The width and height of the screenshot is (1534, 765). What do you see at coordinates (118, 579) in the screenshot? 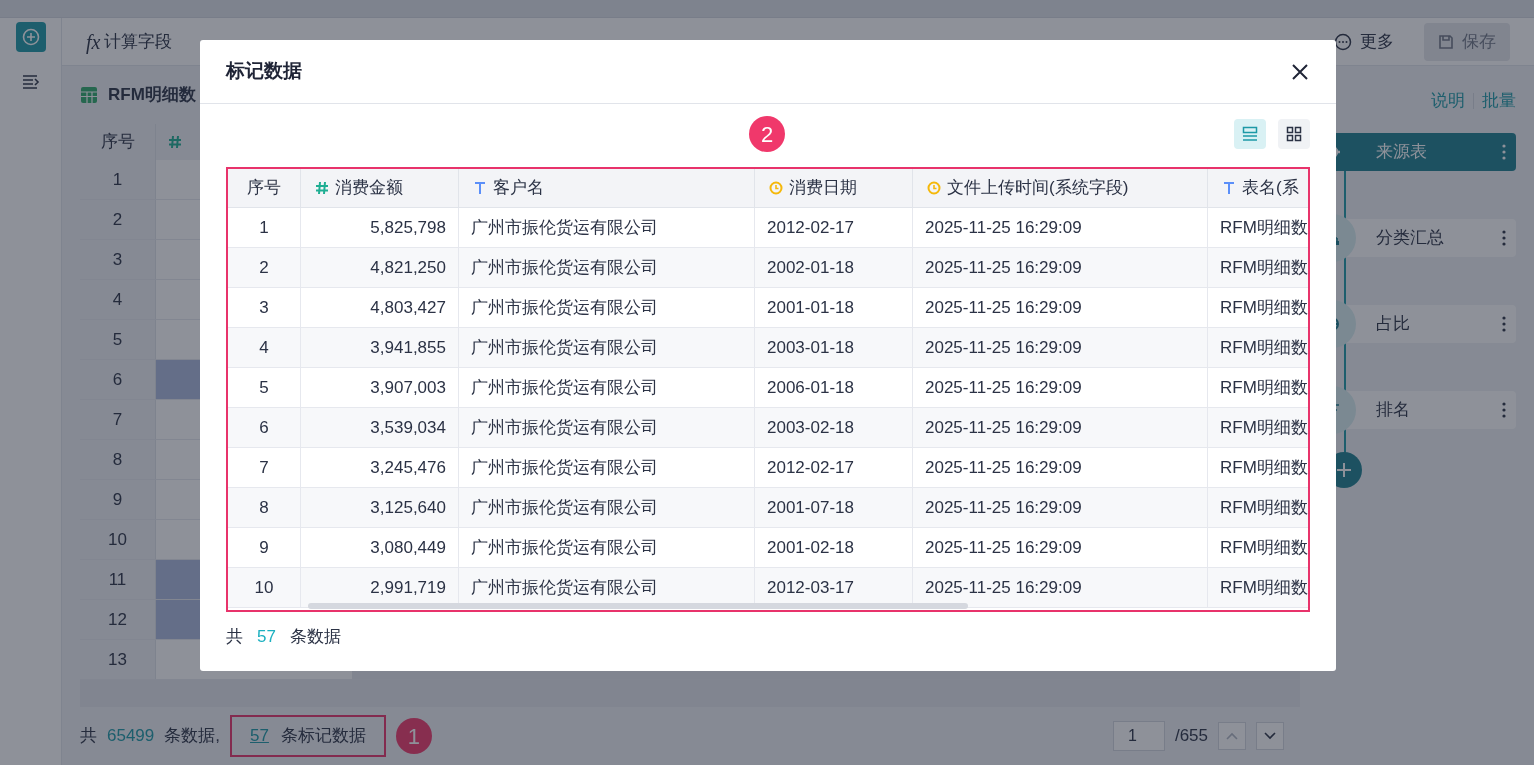
I see `row-number: 11` at bounding box center [118, 579].